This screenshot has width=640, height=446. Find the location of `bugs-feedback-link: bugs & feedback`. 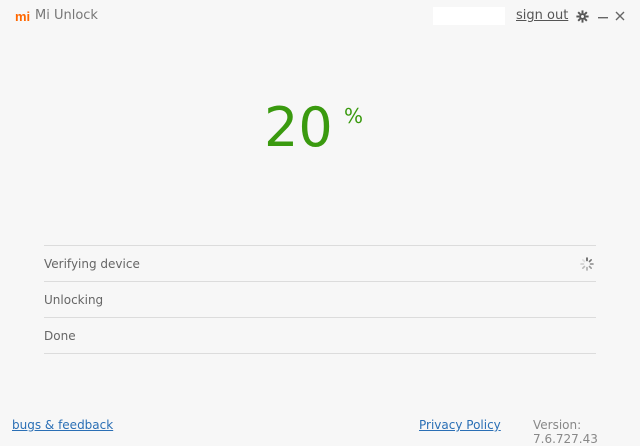

bugs-feedback-link: bugs & feedback is located at coordinates (62, 425).